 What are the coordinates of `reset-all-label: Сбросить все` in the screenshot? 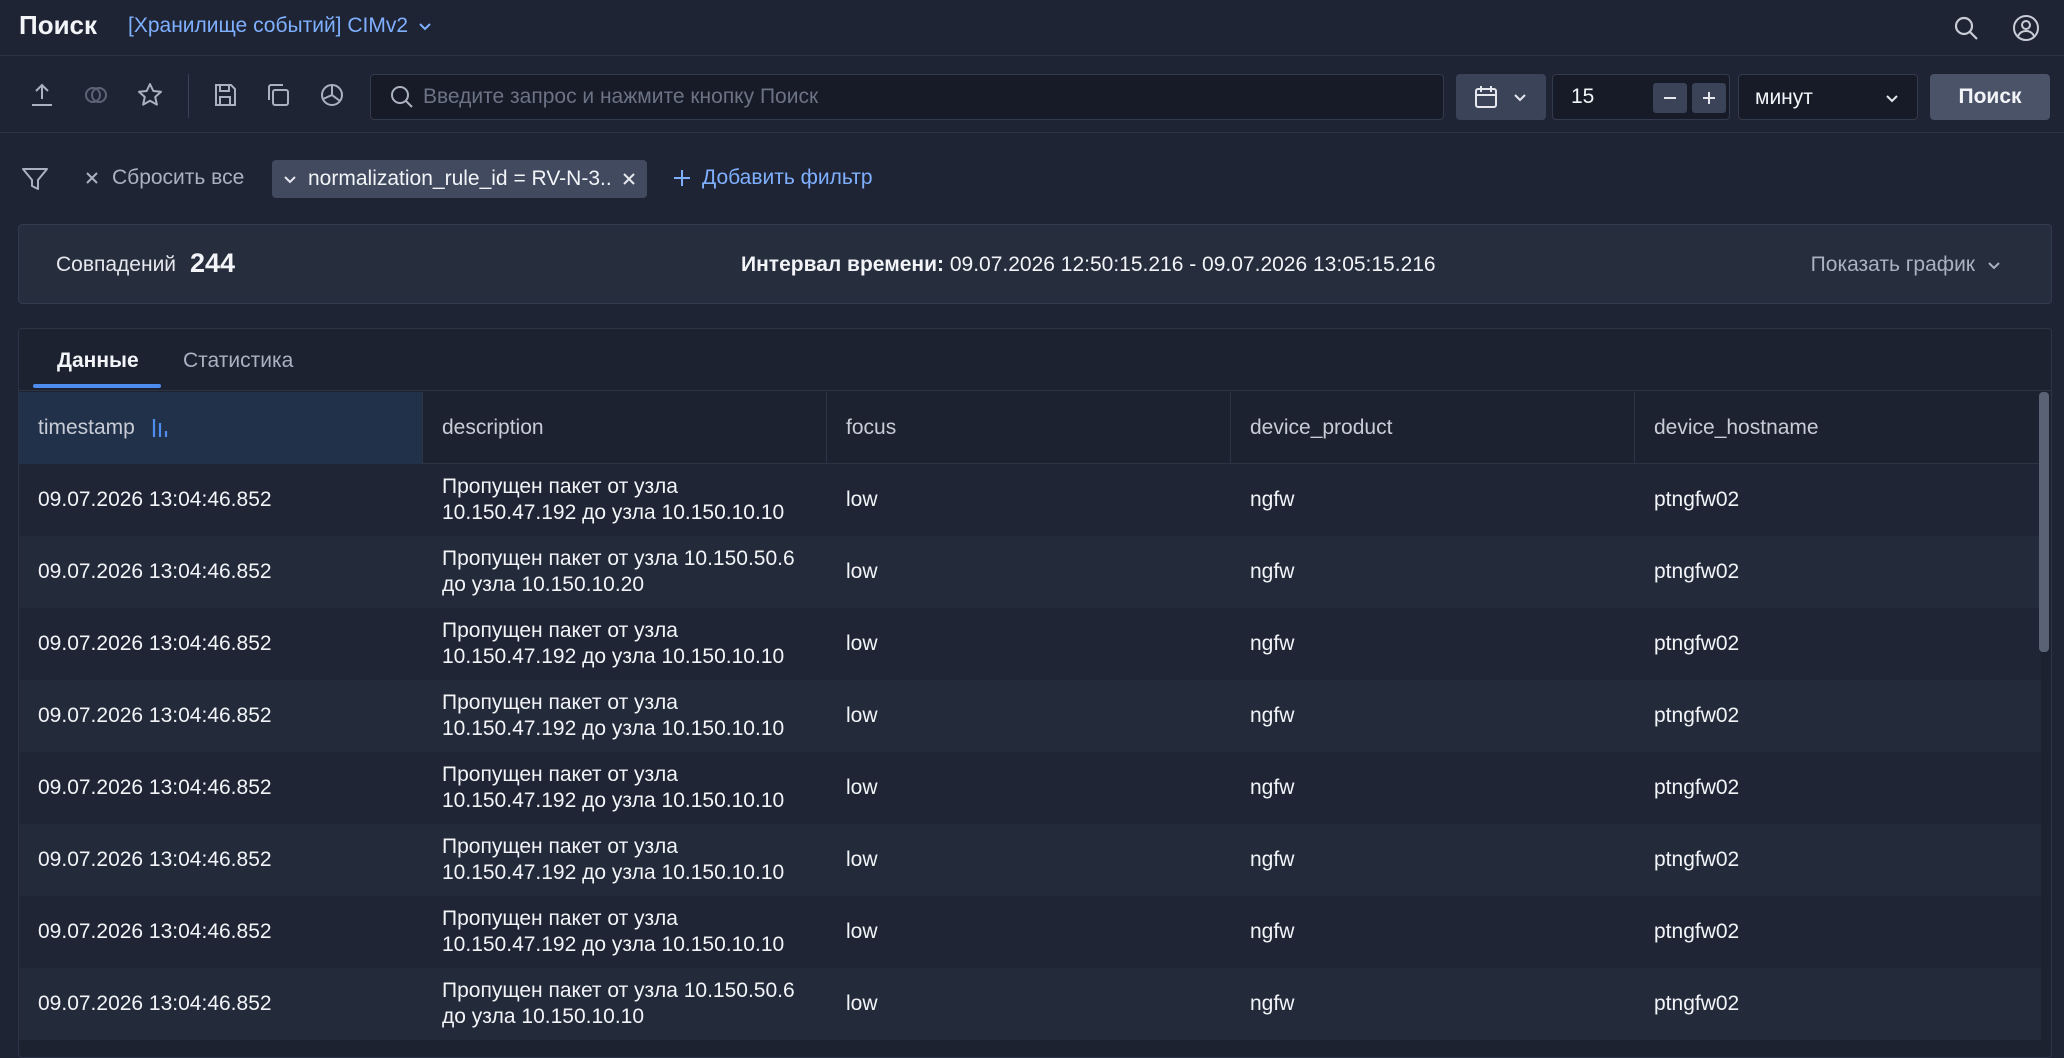 It's located at (178, 177).